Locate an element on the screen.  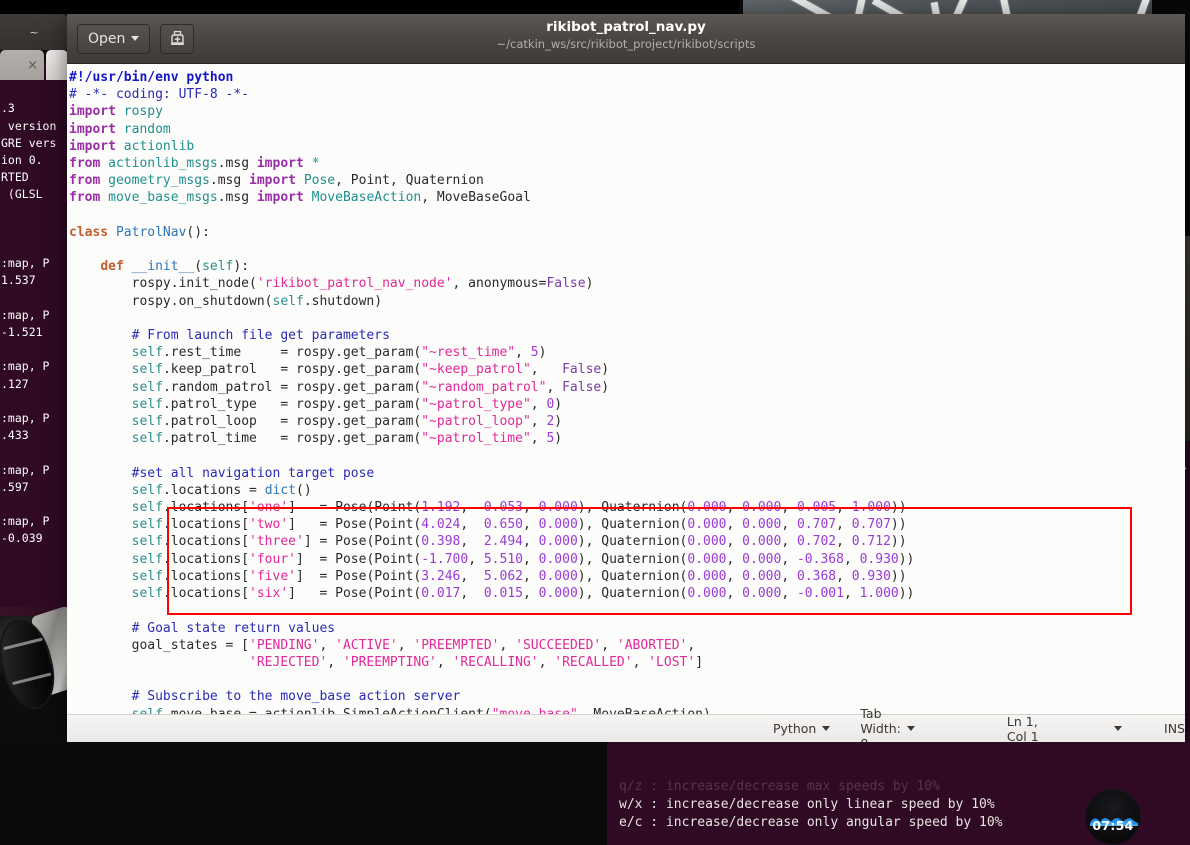
save-button is located at coordinates (177, 38).